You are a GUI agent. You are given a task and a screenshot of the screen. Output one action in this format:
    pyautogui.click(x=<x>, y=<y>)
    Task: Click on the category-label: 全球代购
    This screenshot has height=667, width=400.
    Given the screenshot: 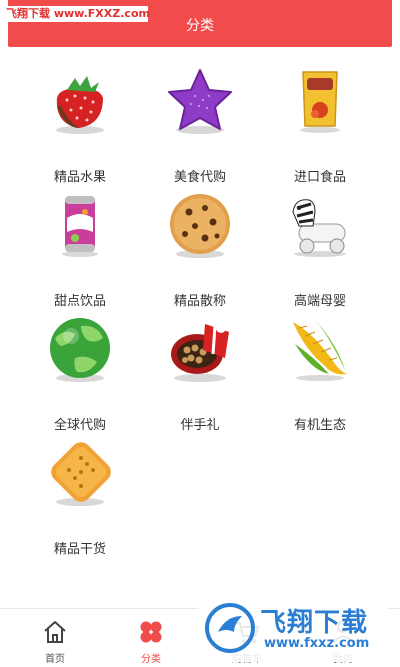 What is the action you would take?
    pyautogui.click(x=79, y=425)
    